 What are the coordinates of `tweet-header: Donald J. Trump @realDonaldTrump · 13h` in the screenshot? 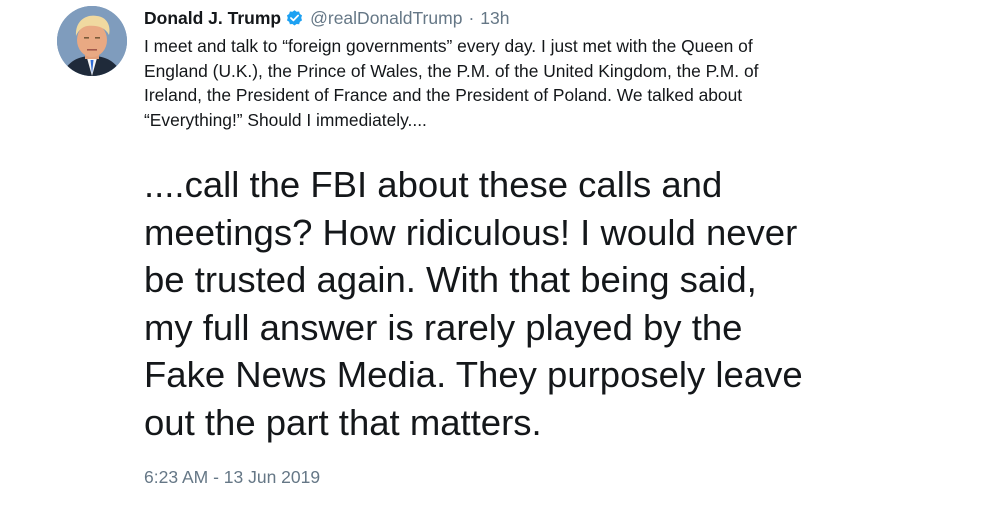 It's located at (326, 18).